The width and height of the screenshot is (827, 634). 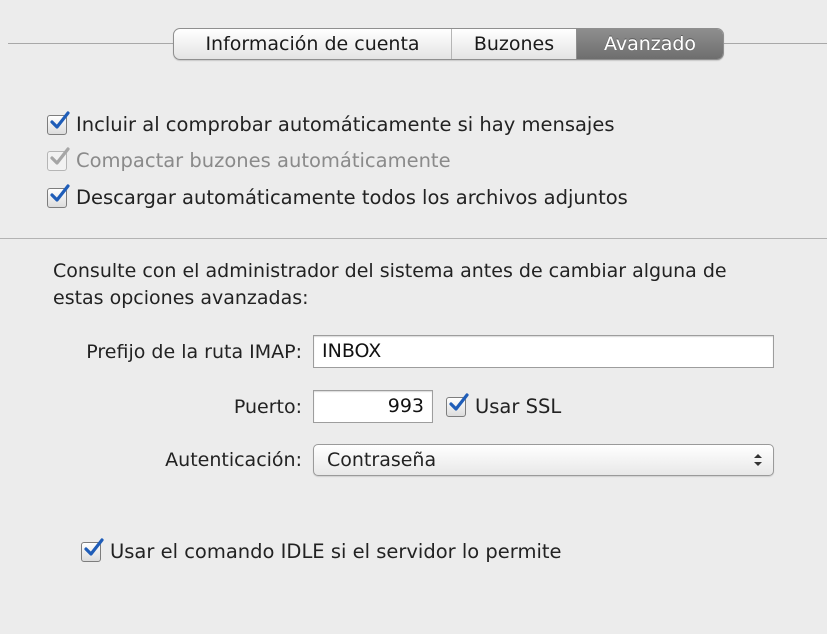 I want to click on popup-arrows-icon, so click(x=758, y=460).